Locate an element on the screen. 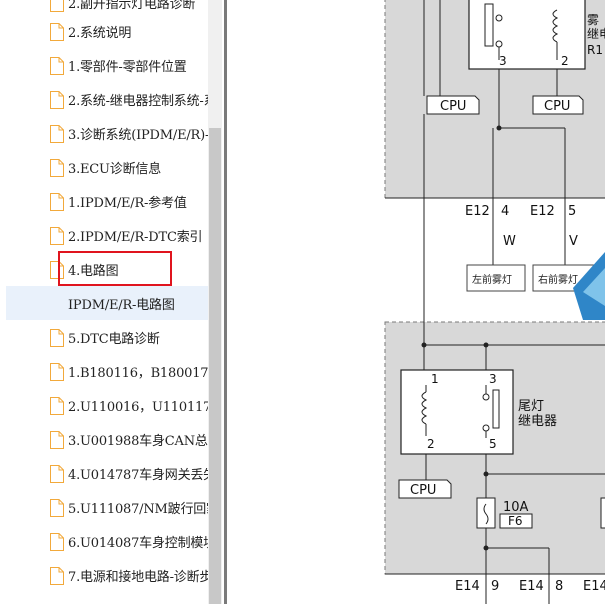 Image resolution: width=605 pixels, height=604 pixels. connector-pin: 5 is located at coordinates (572, 211).